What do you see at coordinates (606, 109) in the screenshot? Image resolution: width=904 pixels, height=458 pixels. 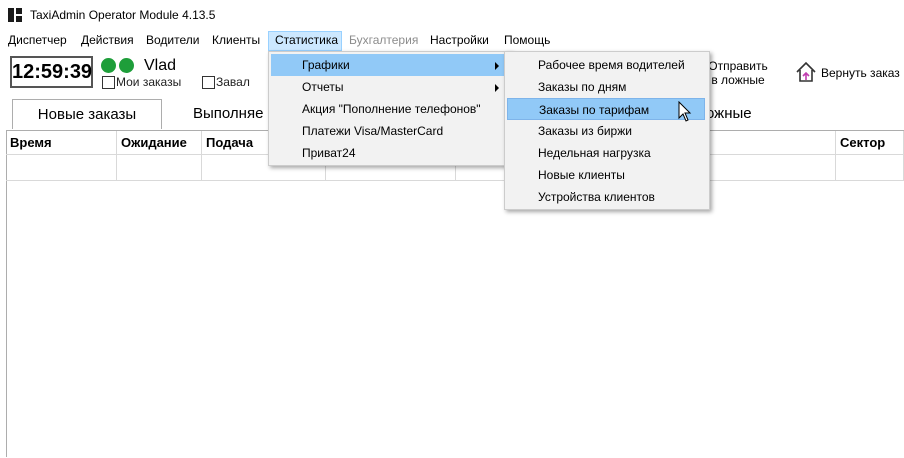 I see `submenu-item-orders-by-tariff: Заказы по тарифам` at bounding box center [606, 109].